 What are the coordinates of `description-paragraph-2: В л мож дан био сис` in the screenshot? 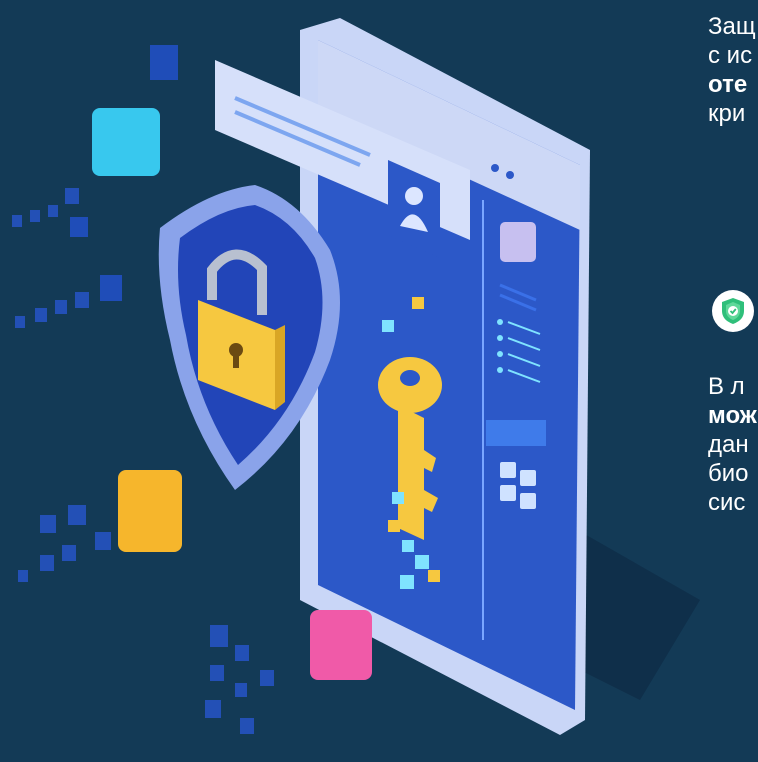 It's located at (733, 444).